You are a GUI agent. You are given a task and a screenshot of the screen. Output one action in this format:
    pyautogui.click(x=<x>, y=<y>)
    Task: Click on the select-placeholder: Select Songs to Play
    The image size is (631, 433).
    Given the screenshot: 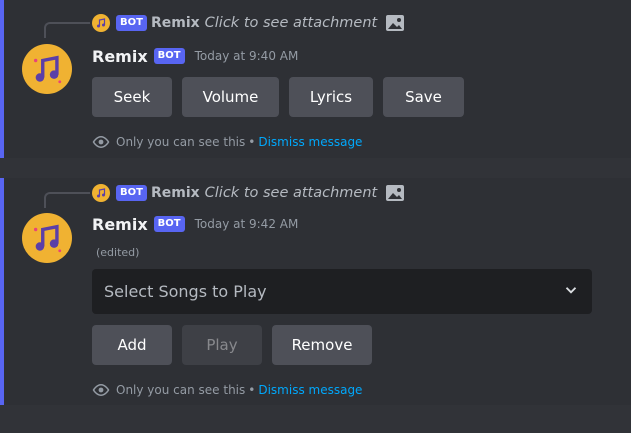 What is the action you would take?
    pyautogui.click(x=185, y=291)
    